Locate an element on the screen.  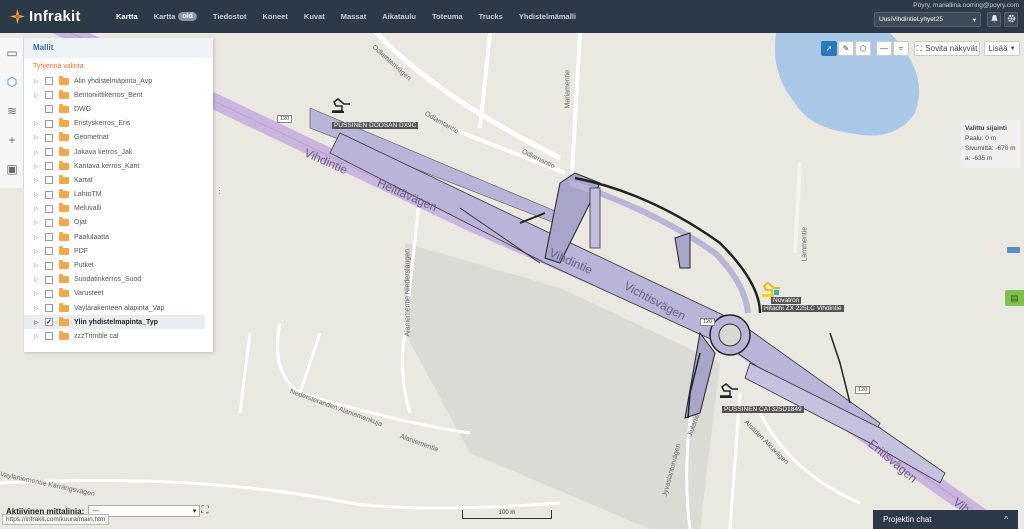
project-chat-bar: Projektin chat ^ is located at coordinates (945, 519).